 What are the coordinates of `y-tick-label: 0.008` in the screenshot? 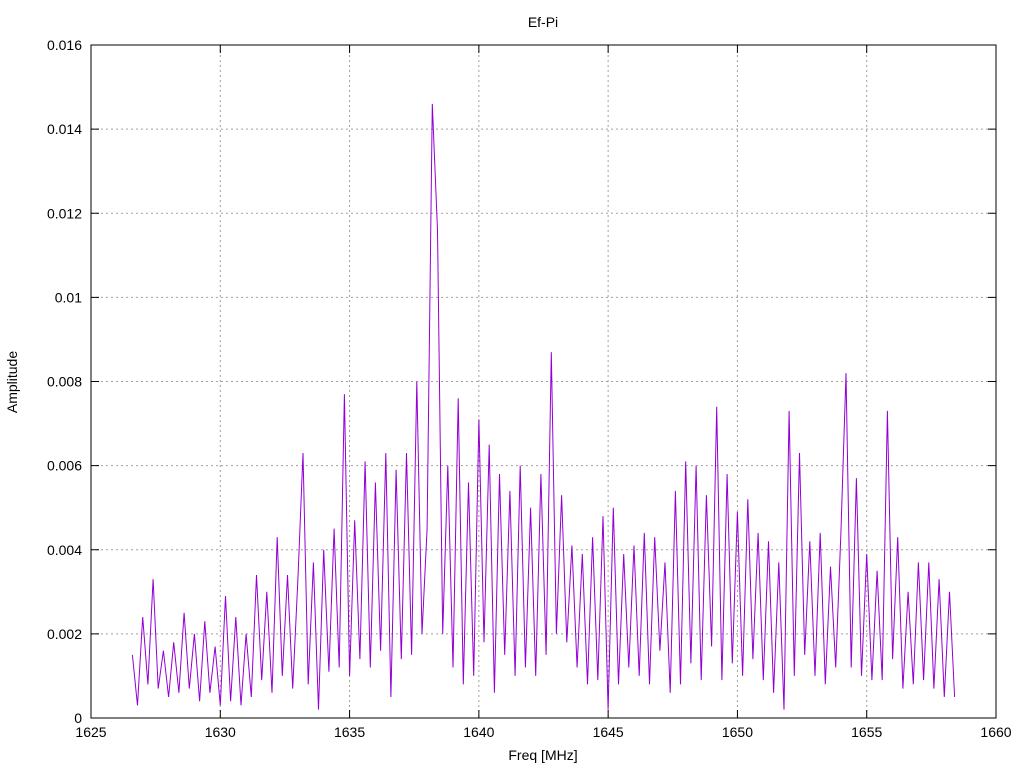 It's located at (64, 382).